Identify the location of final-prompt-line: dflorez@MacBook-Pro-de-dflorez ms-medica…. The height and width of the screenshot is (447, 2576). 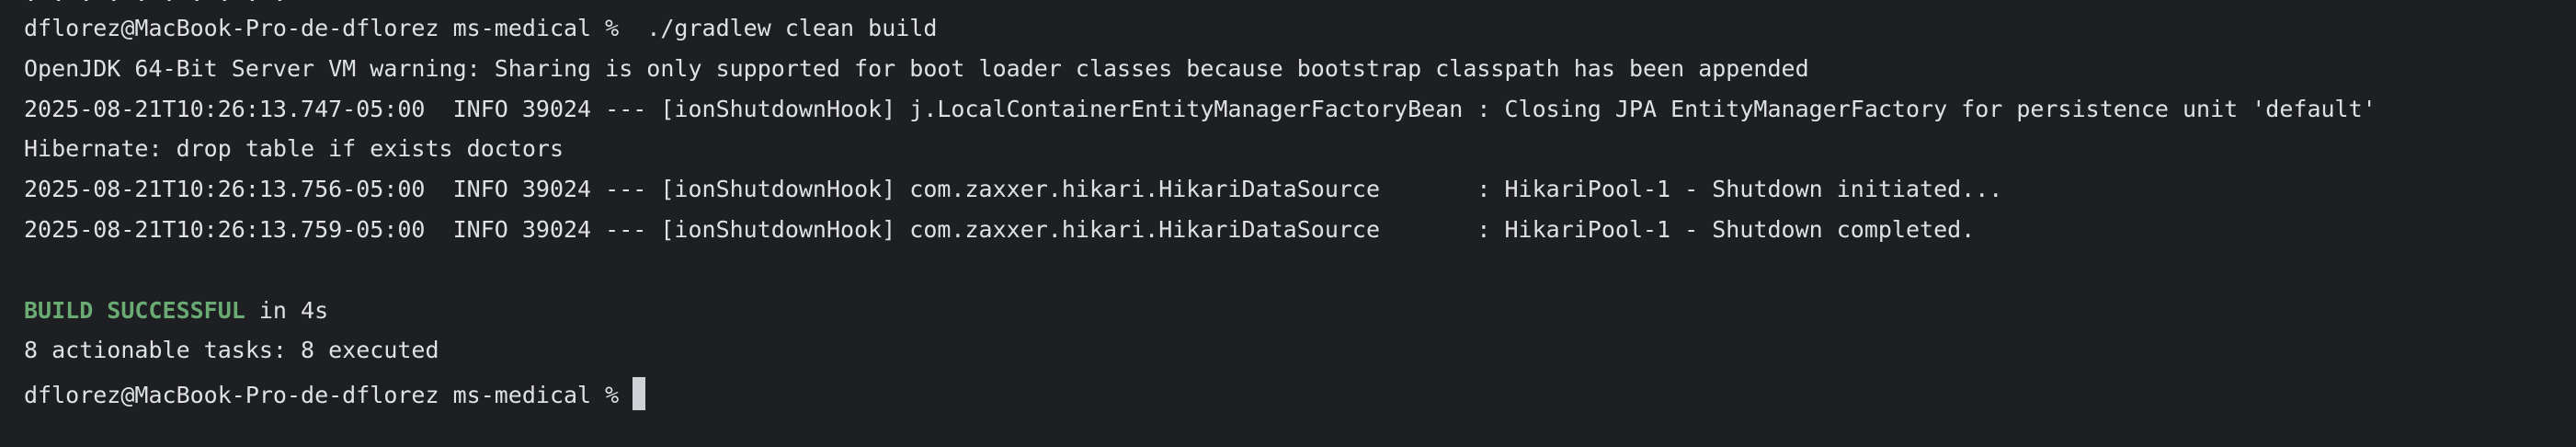
(1200, 397).